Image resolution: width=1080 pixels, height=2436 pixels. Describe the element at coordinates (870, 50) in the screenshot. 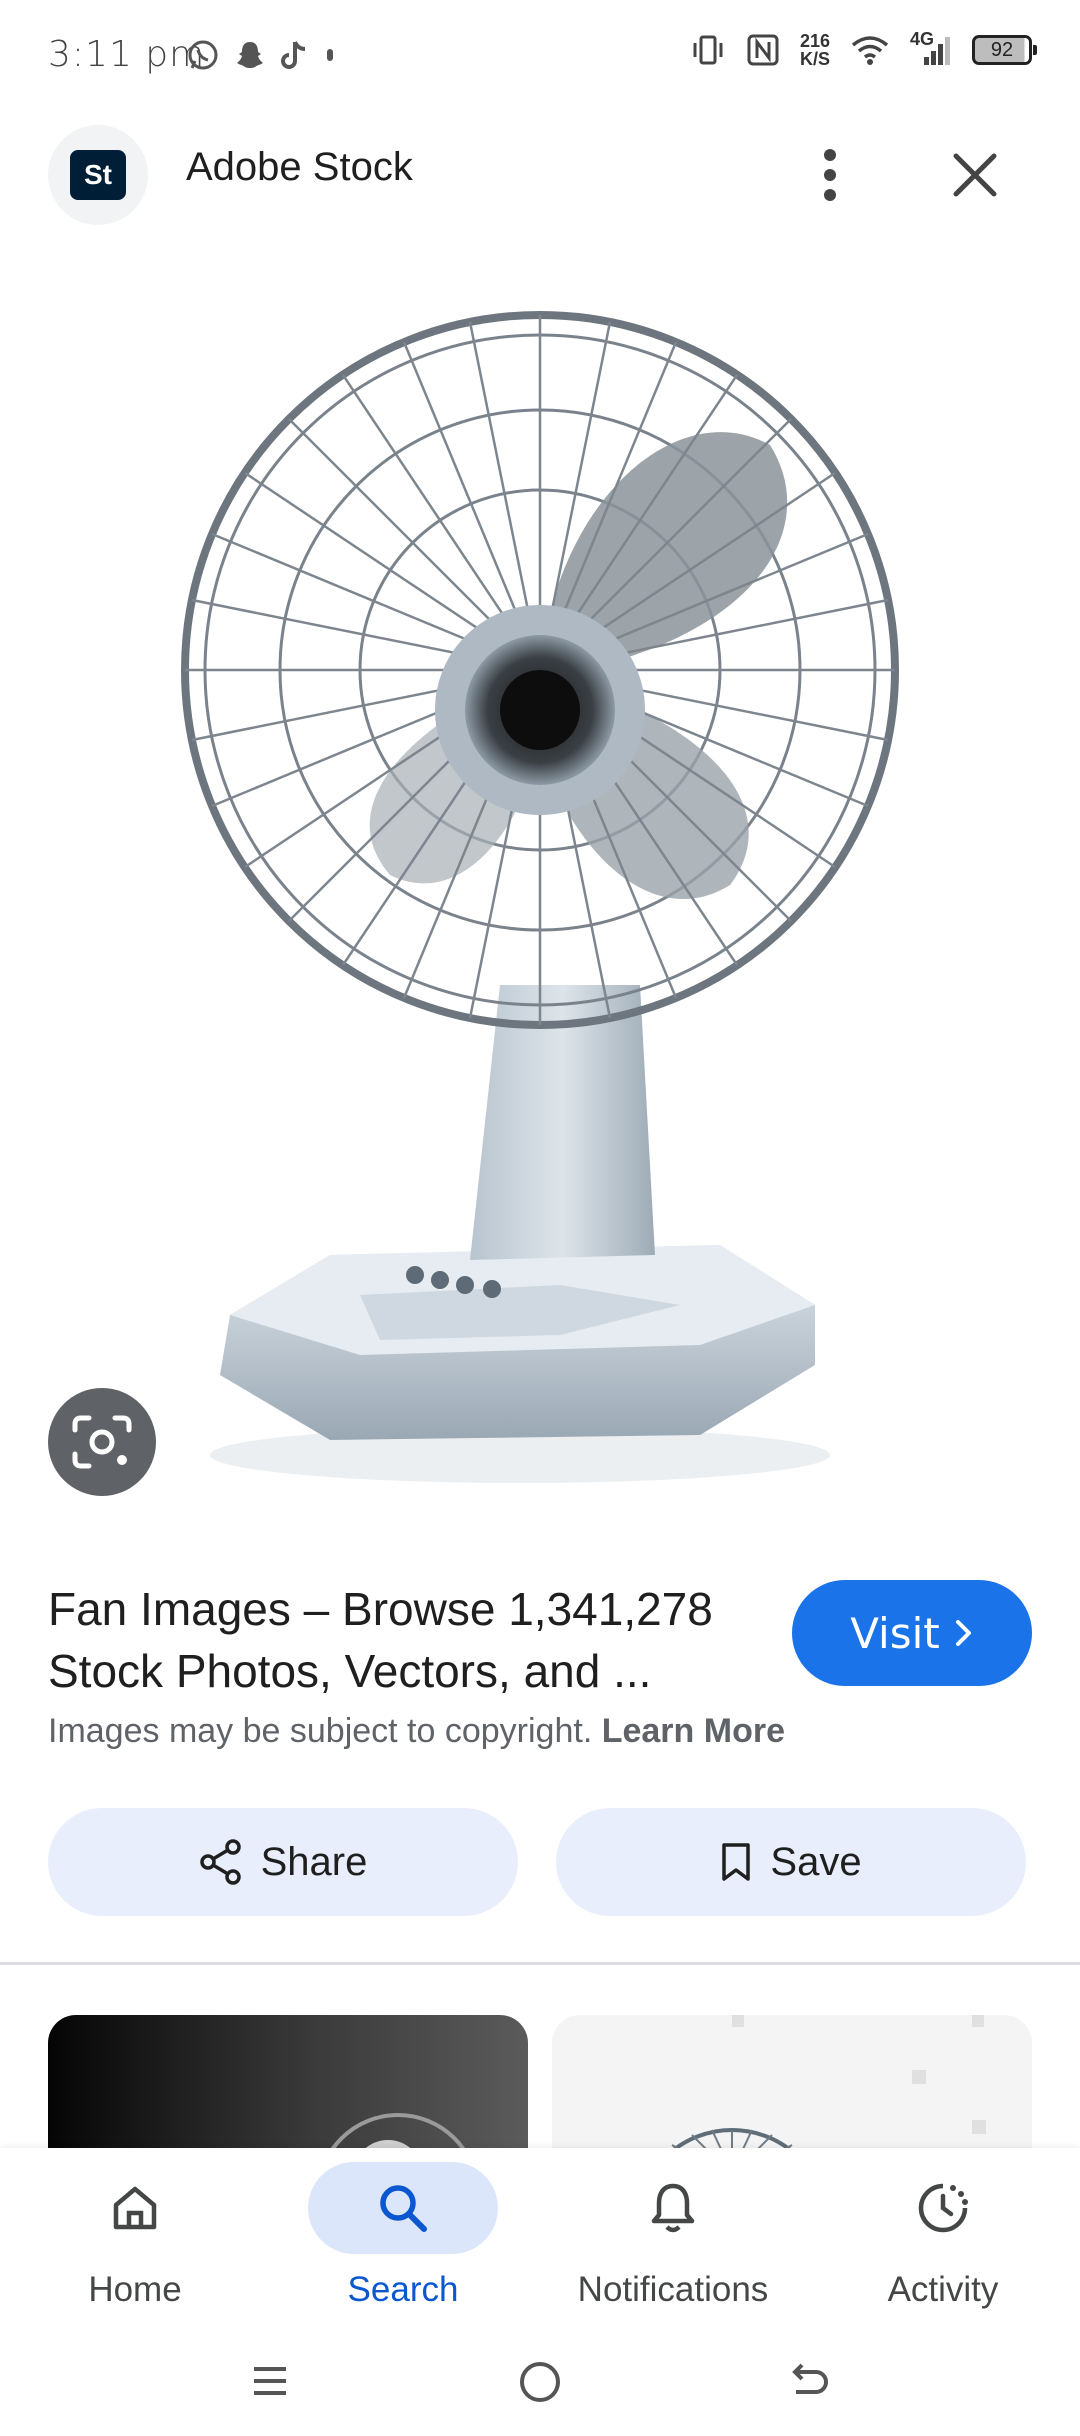

I see `wifi-icon` at that location.